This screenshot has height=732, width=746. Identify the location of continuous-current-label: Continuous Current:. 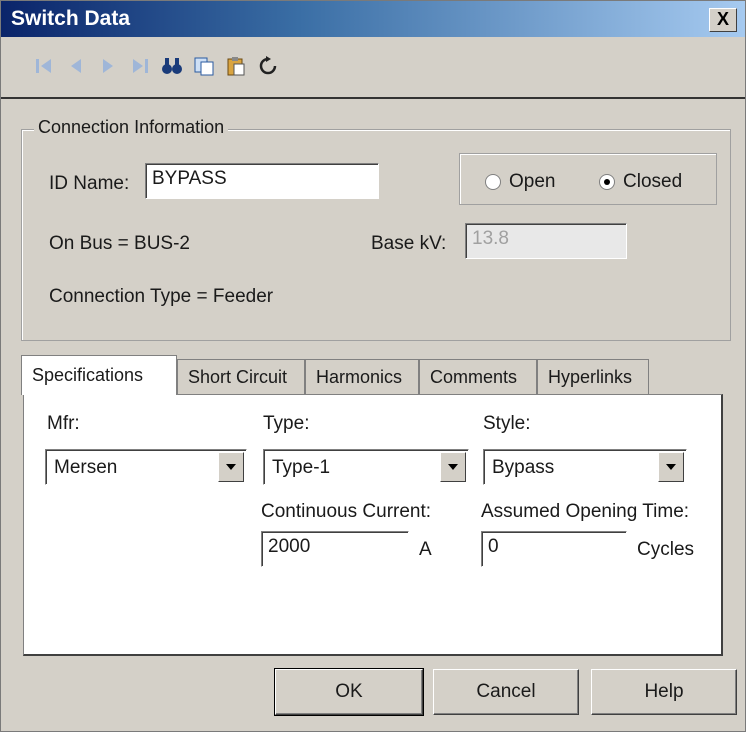
(346, 511).